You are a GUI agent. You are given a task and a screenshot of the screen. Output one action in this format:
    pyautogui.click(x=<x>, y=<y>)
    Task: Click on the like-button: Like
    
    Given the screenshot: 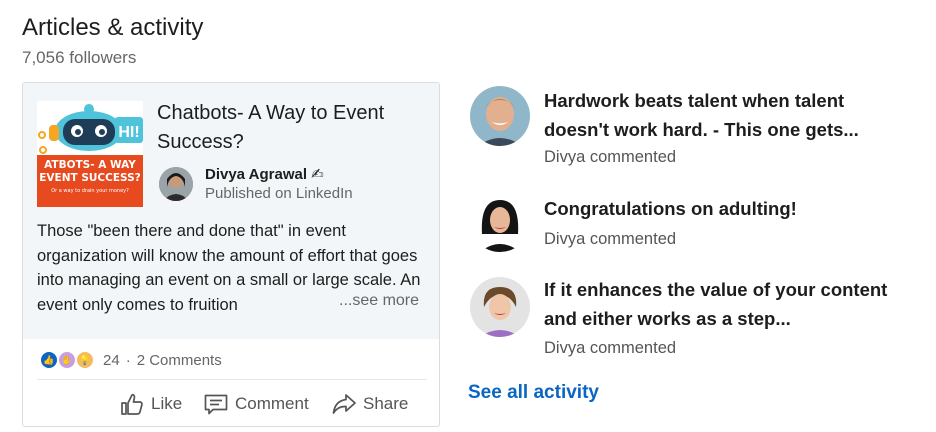 What is the action you would take?
    pyautogui.click(x=150, y=404)
    